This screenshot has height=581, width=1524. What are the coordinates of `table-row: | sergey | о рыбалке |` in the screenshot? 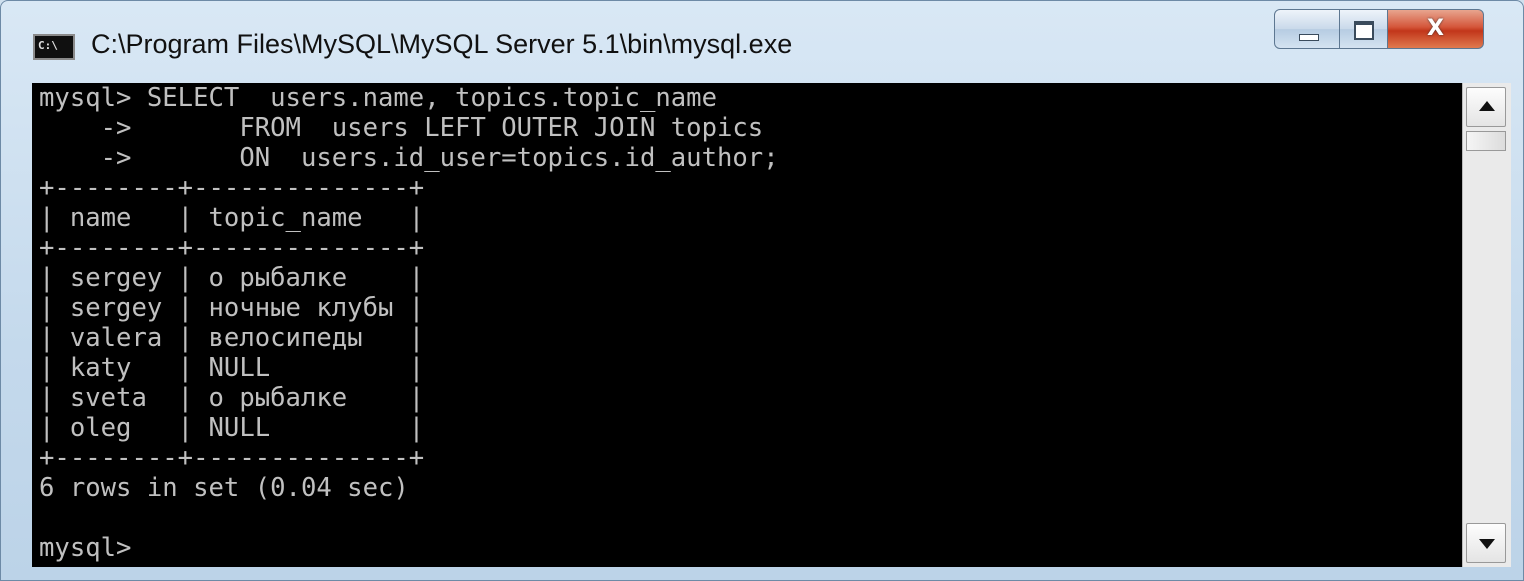 It's located at (232, 278).